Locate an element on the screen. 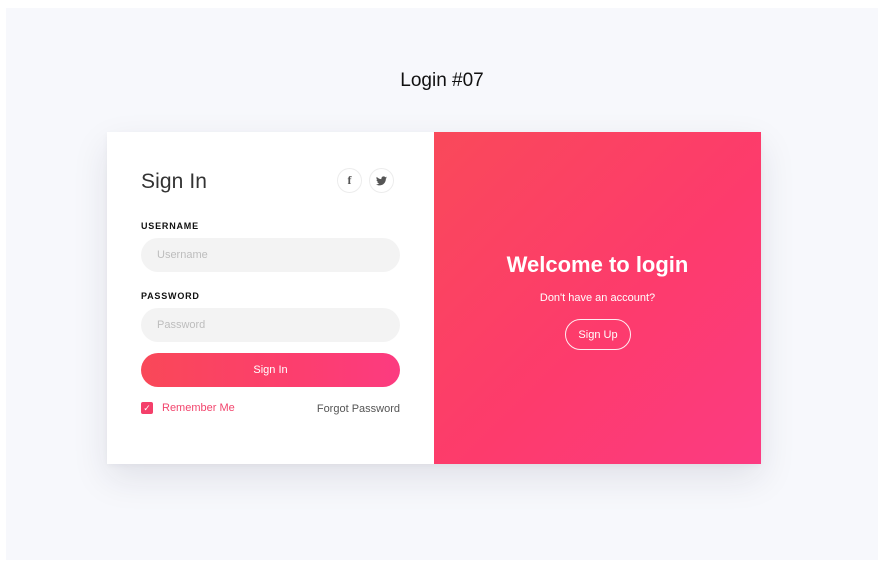 This screenshot has width=884, height=566. twitter-icon is located at coordinates (381, 180).